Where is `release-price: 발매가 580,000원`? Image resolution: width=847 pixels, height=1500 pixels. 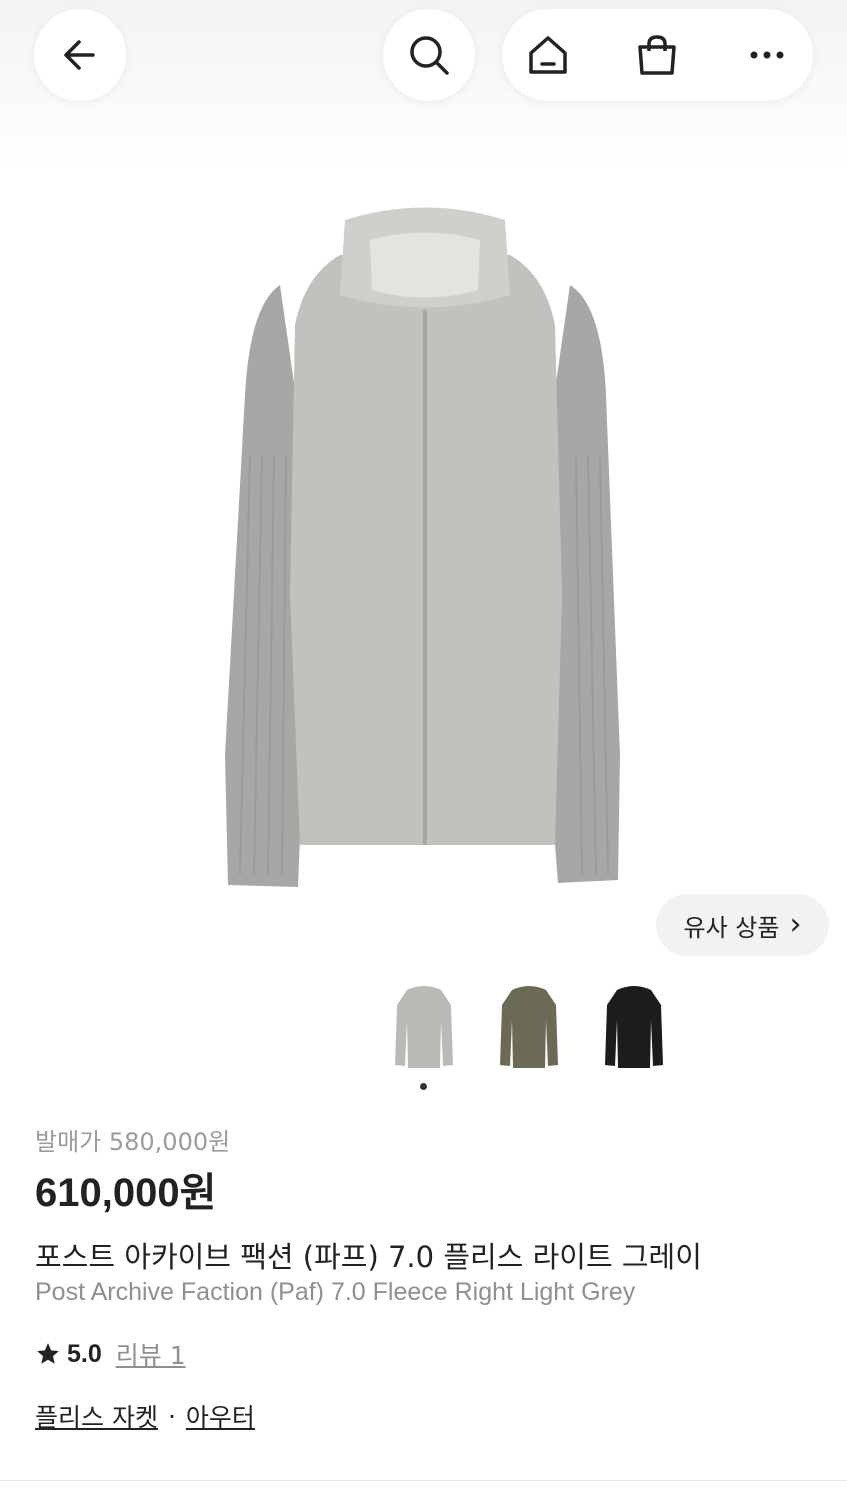
release-price: 발매가 580,000원 is located at coordinates (133, 1142).